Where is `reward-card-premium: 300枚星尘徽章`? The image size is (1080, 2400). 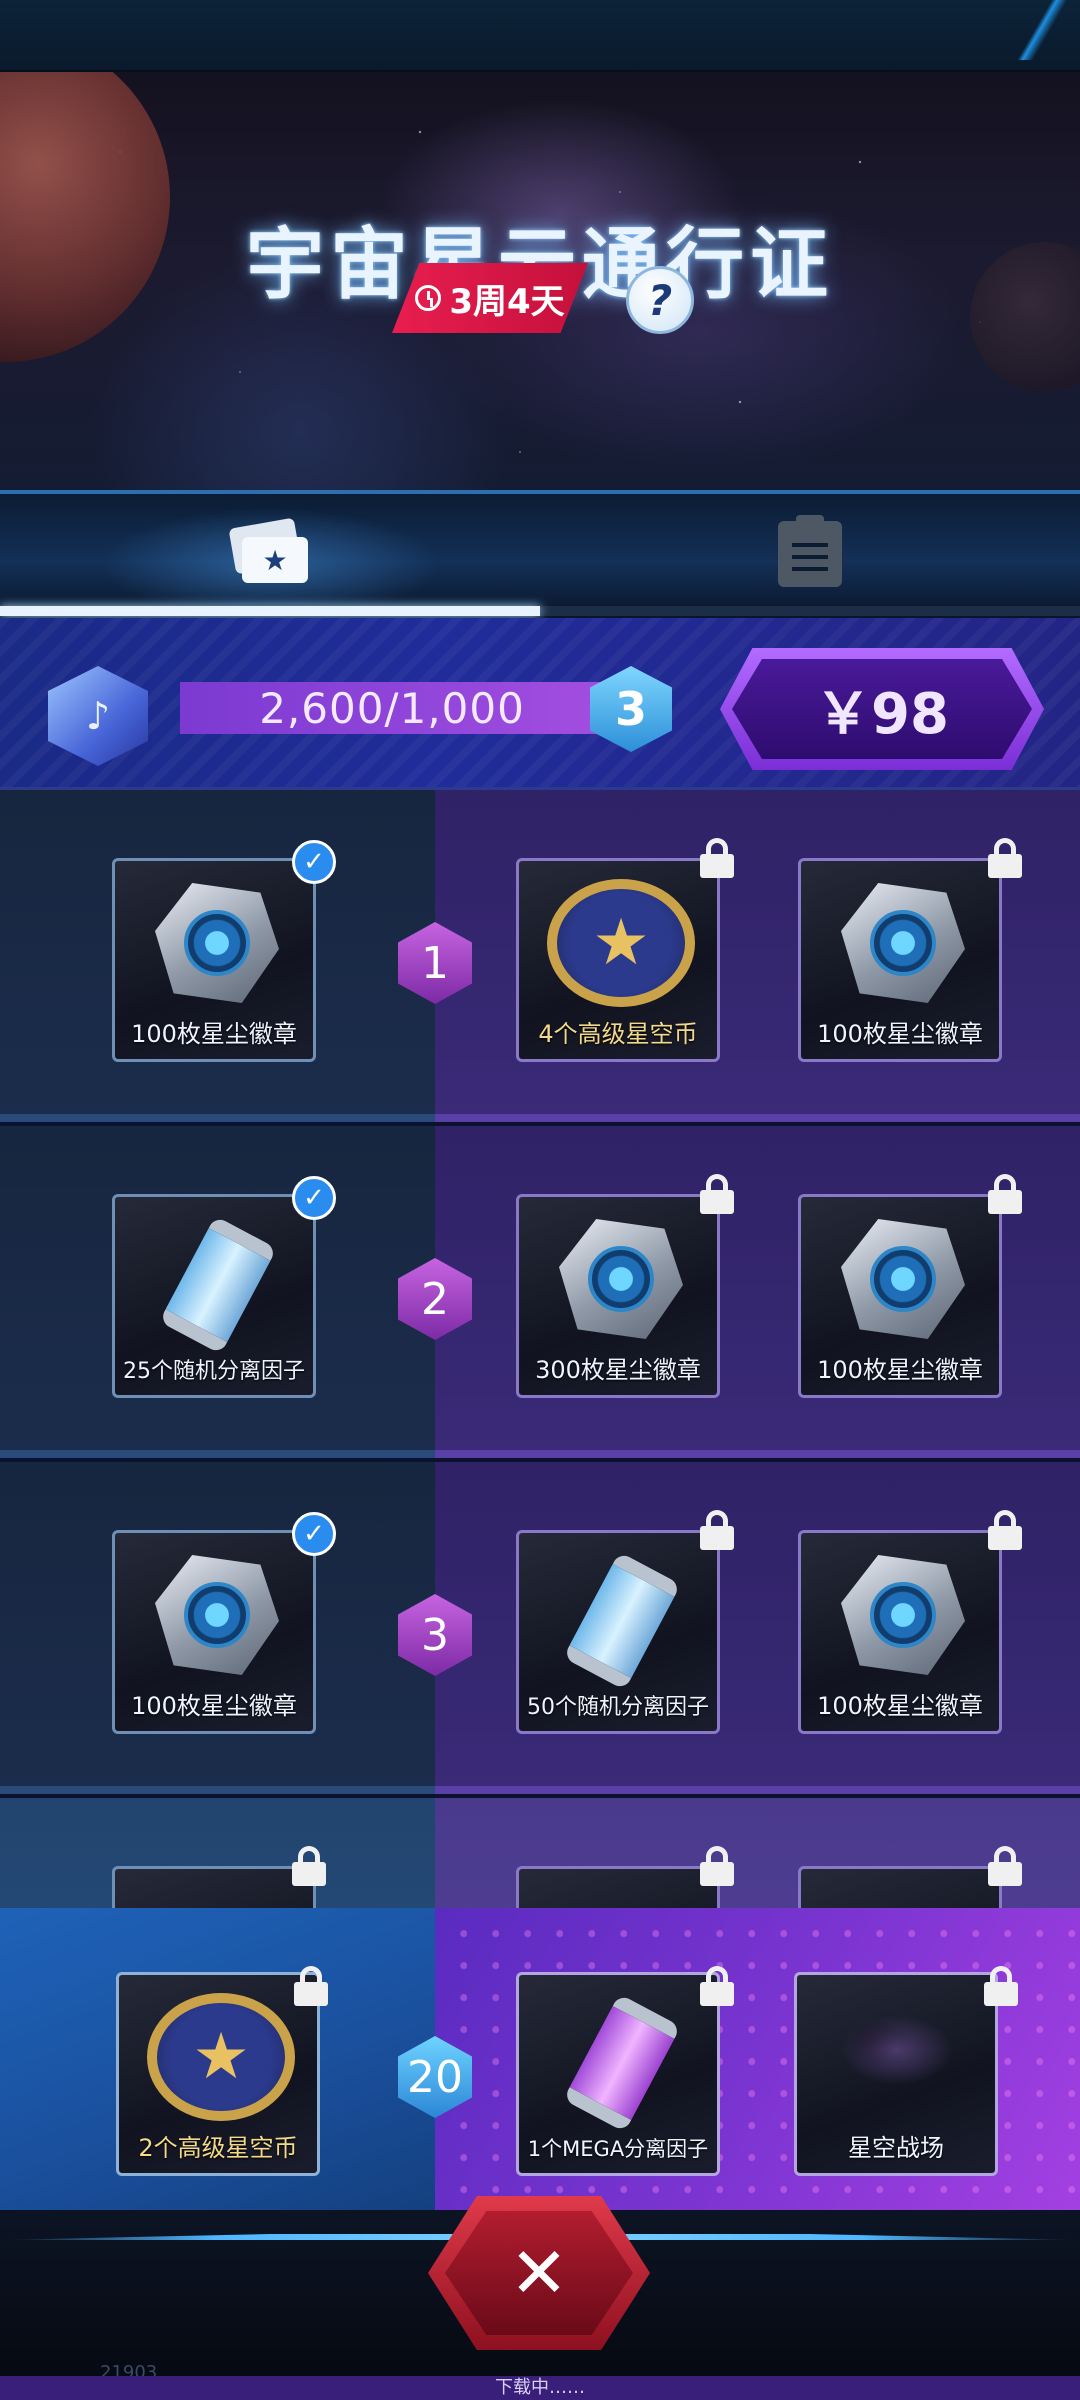 reward-card-premium: 300枚星尘徽章 is located at coordinates (618, 1296).